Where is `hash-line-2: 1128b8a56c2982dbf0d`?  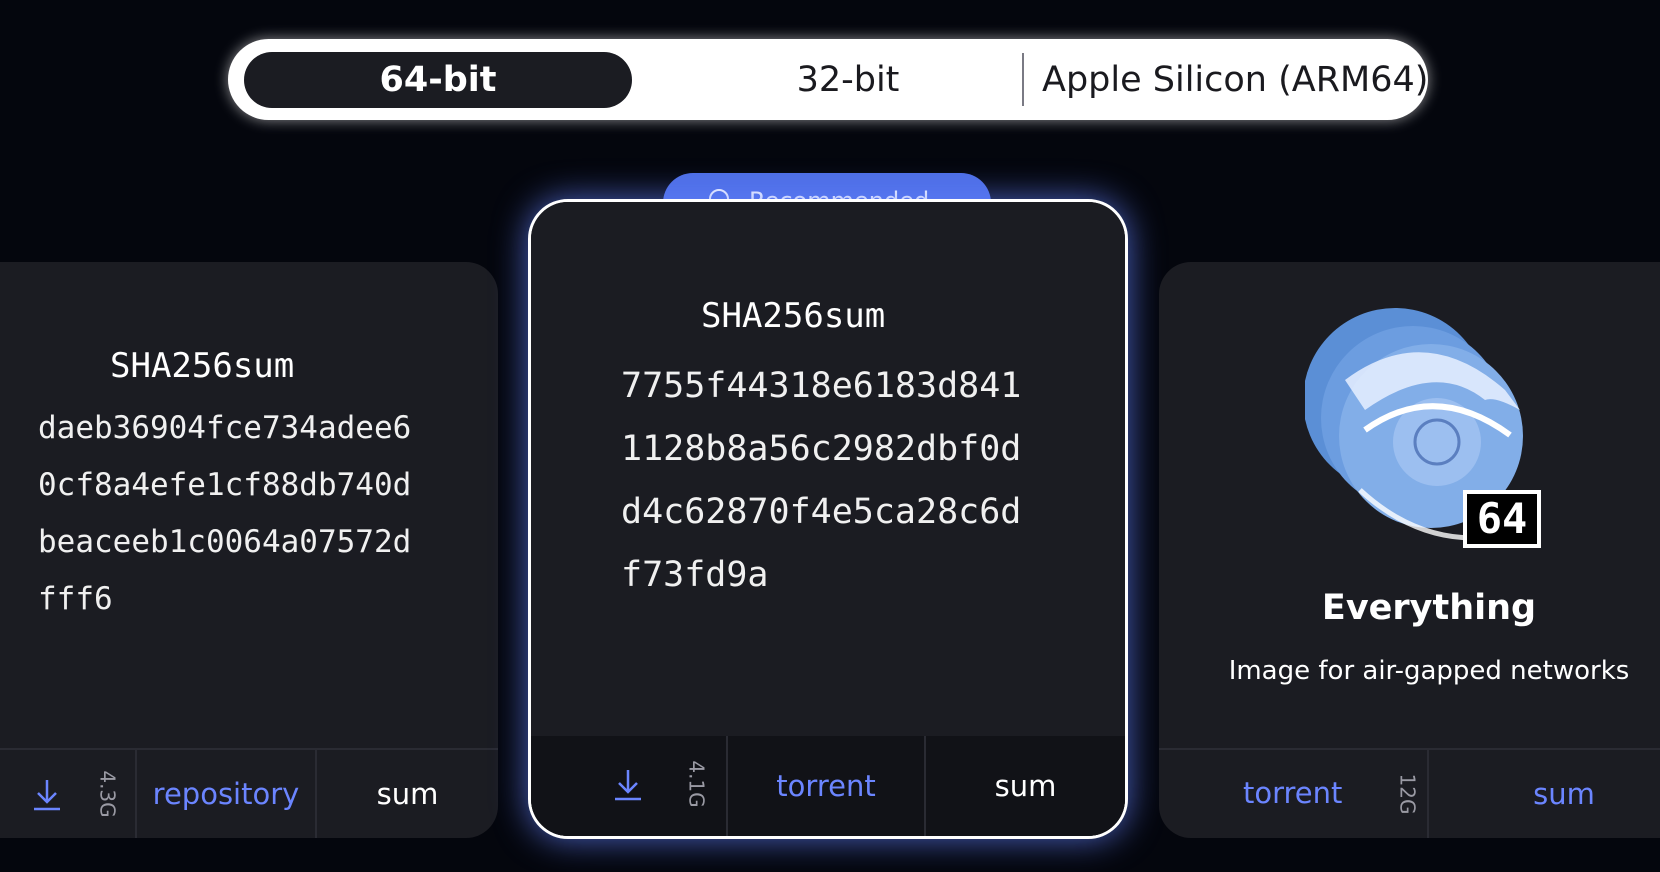 hash-line-2: 1128b8a56c2982dbf0d is located at coordinates (821, 449).